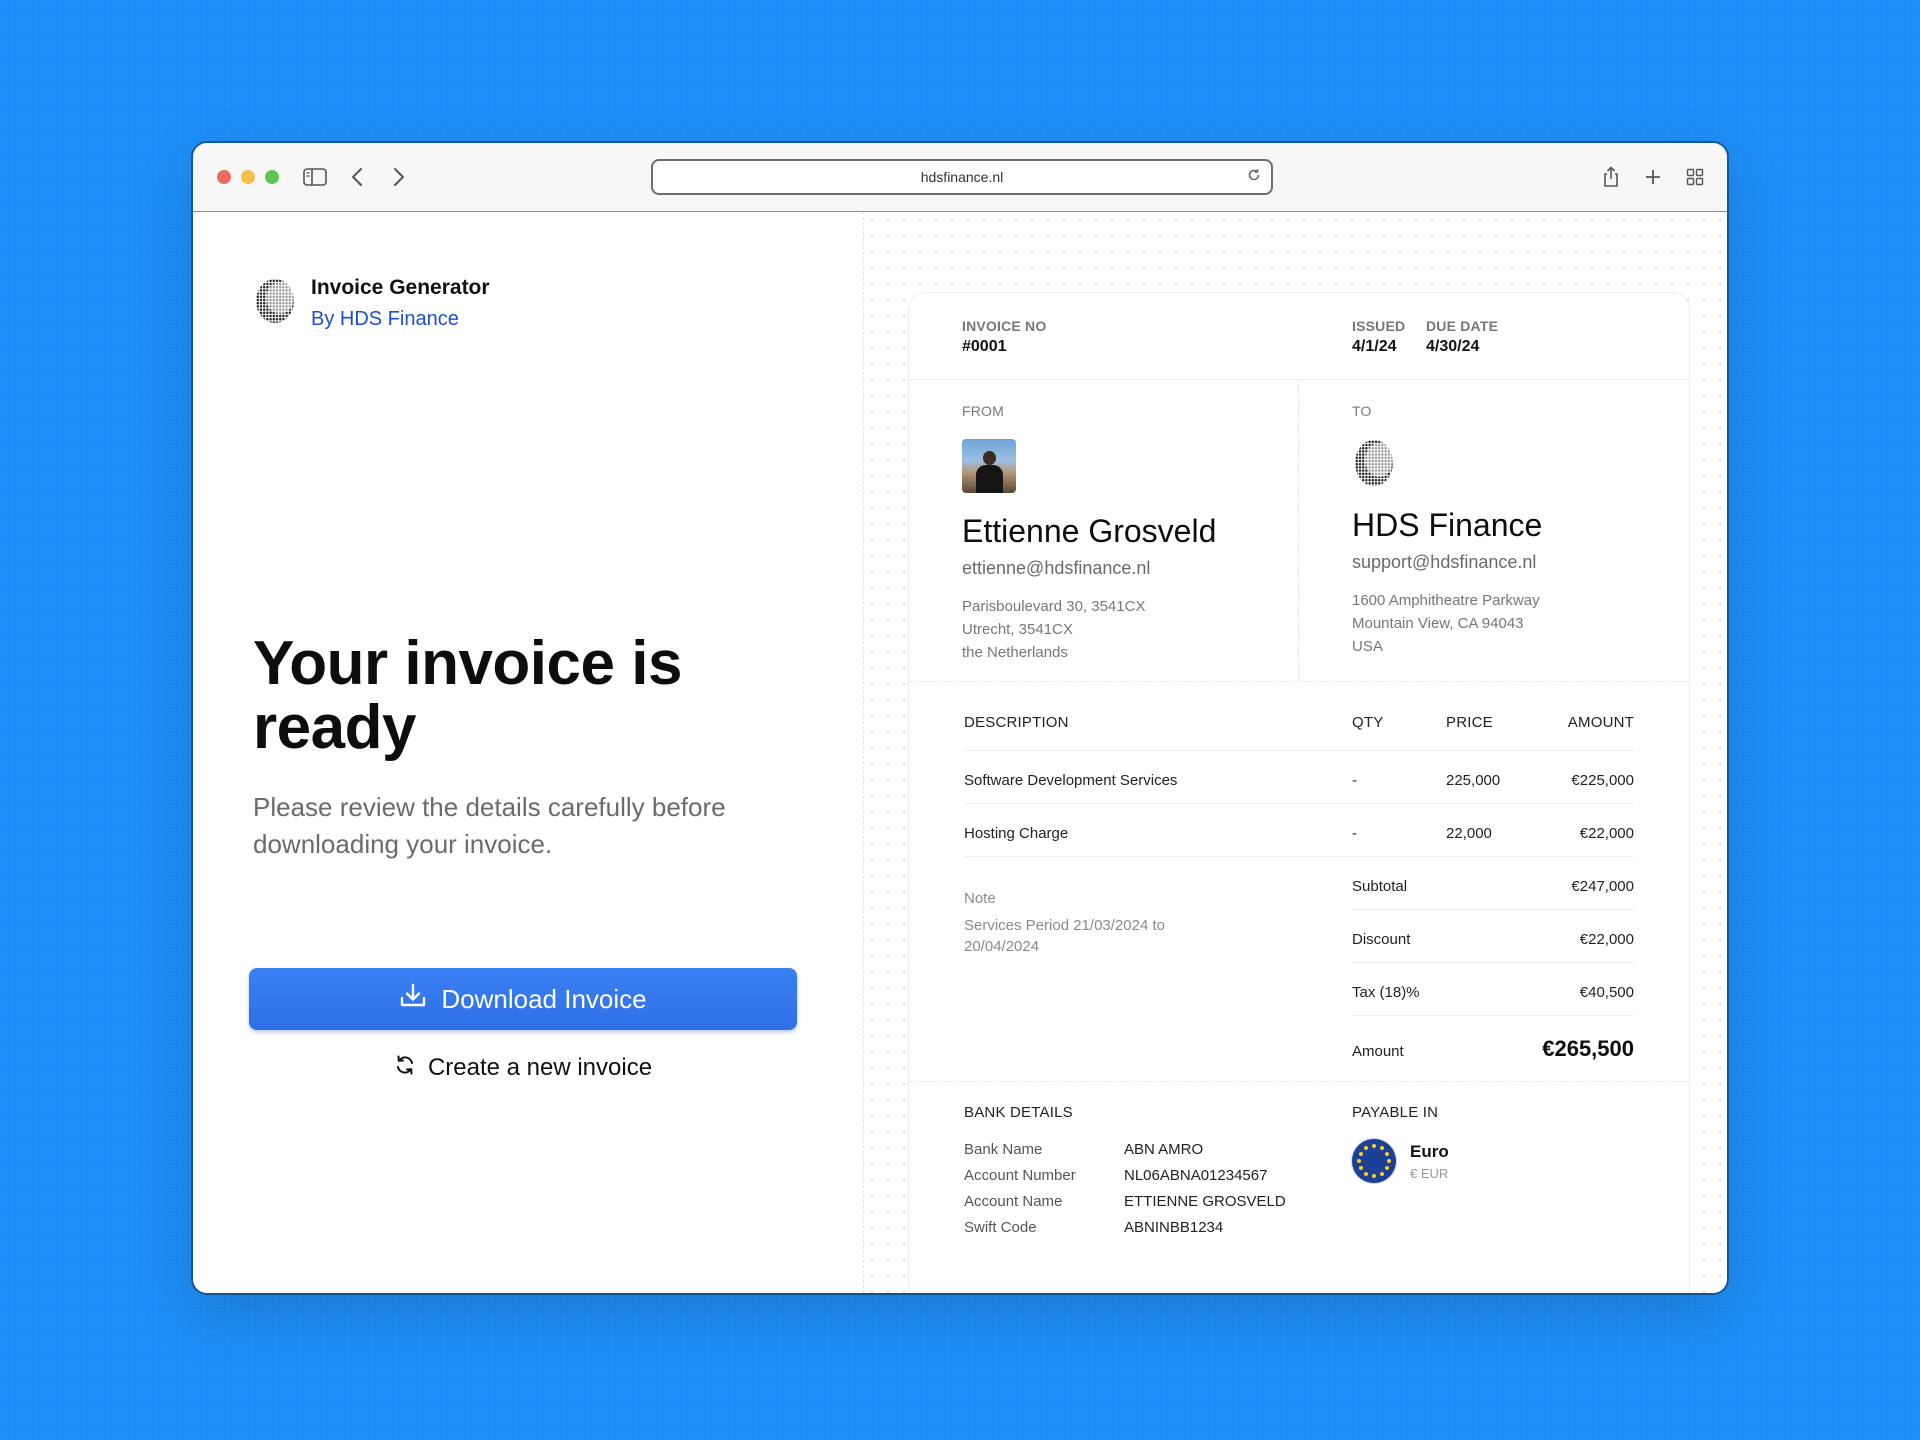 Image resolution: width=1920 pixels, height=1440 pixels. What do you see at coordinates (1602, 780) in the screenshot?
I see `item-amount: €225,000` at bounding box center [1602, 780].